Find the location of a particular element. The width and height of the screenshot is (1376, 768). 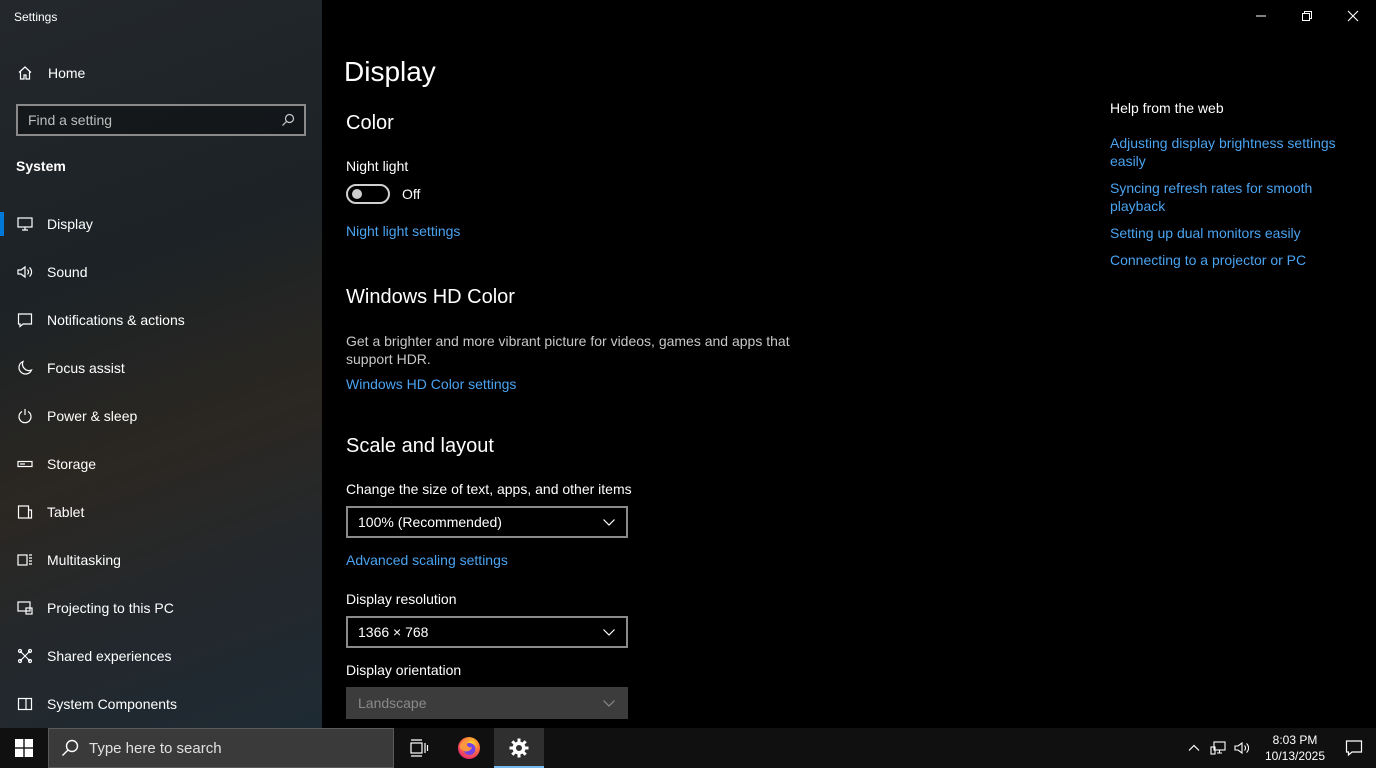

night-light-state: Off is located at coordinates (411, 194).